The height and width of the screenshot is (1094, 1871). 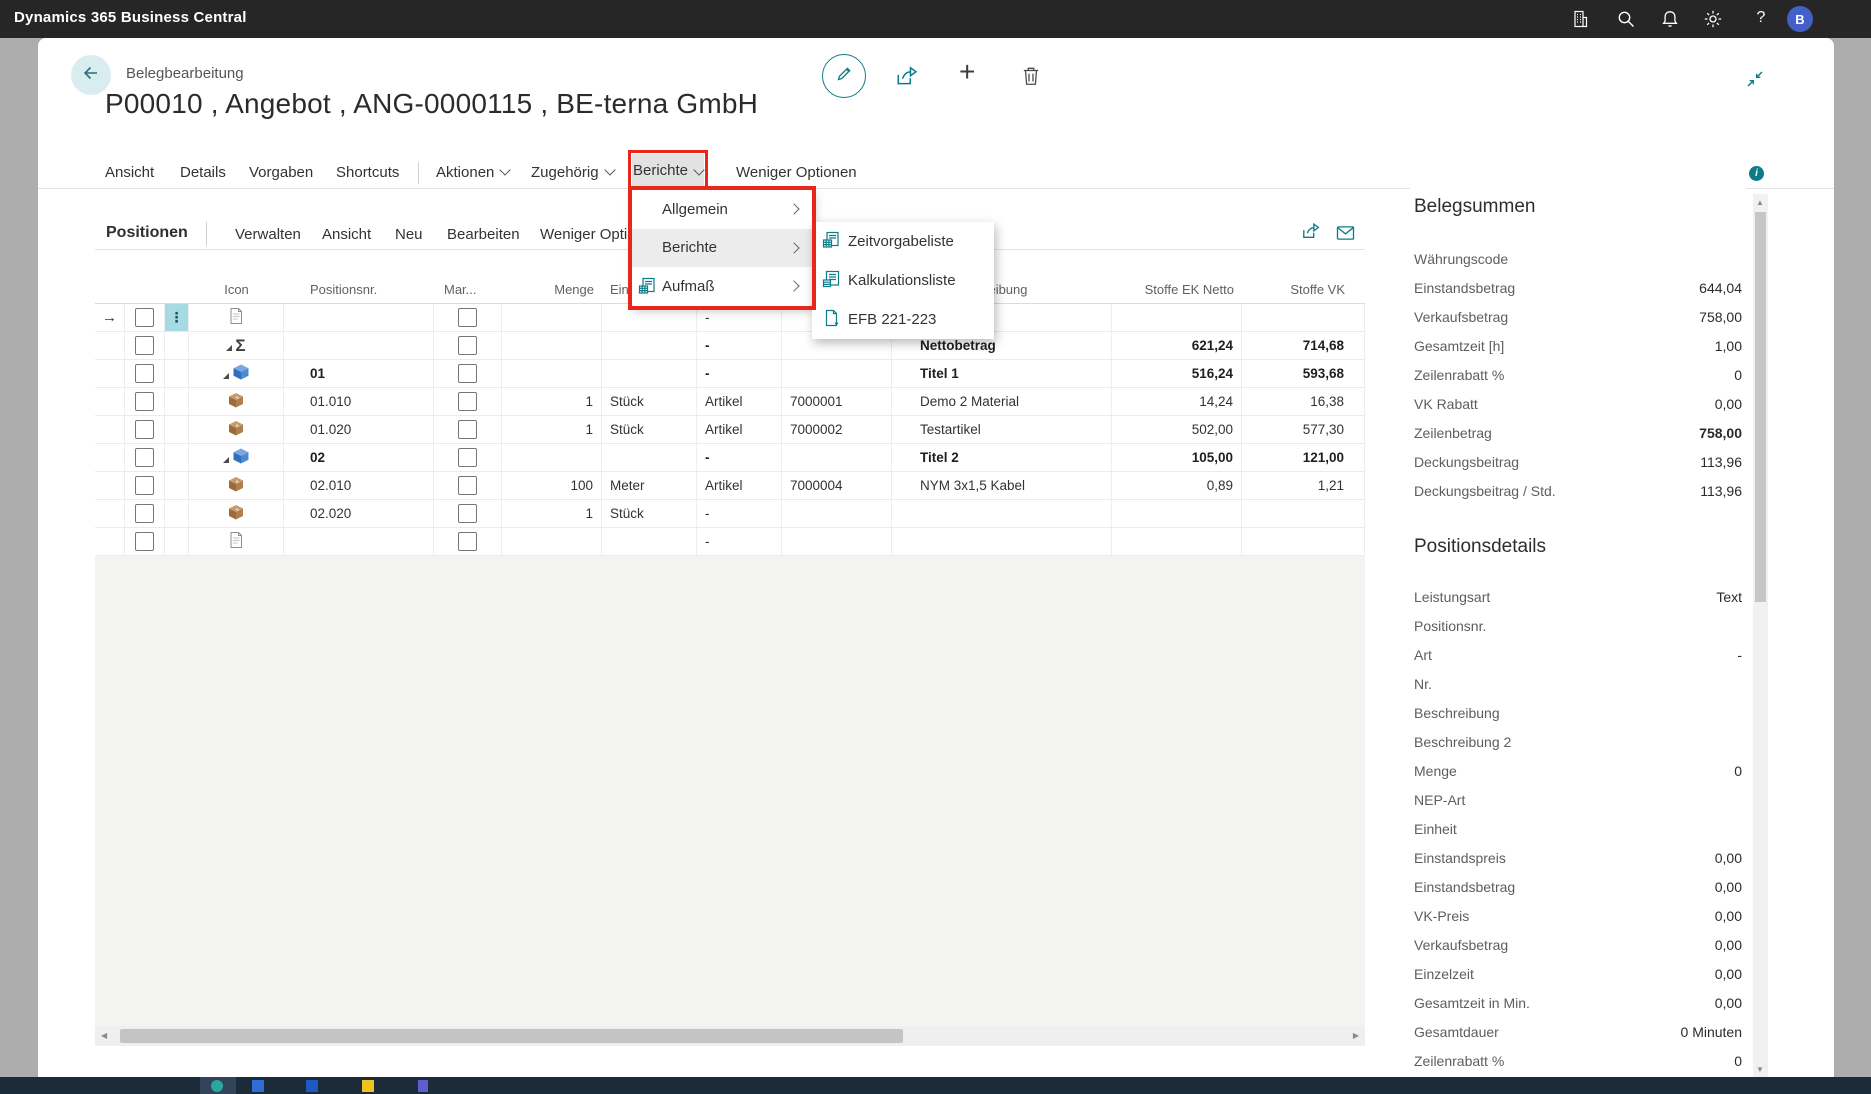 I want to click on help-icon: ?, so click(x=1761, y=20).